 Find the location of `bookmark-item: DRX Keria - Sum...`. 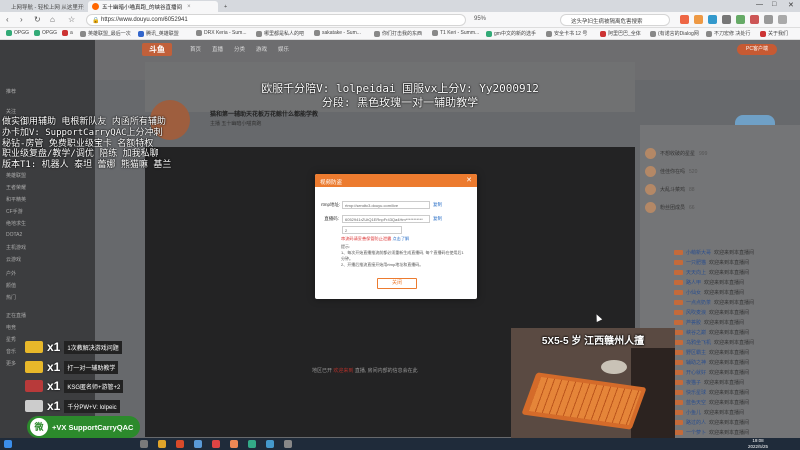

bookmark-item: DRX Keria - Sum... is located at coordinates (221, 33).